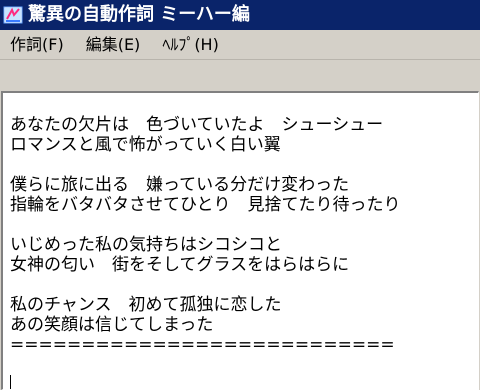 The height and width of the screenshot is (390, 480). What do you see at coordinates (205, 205) in the screenshot?
I see `lyric-line: 指輪をバタバタさせてひとり 見捨てたり待ったり` at bounding box center [205, 205].